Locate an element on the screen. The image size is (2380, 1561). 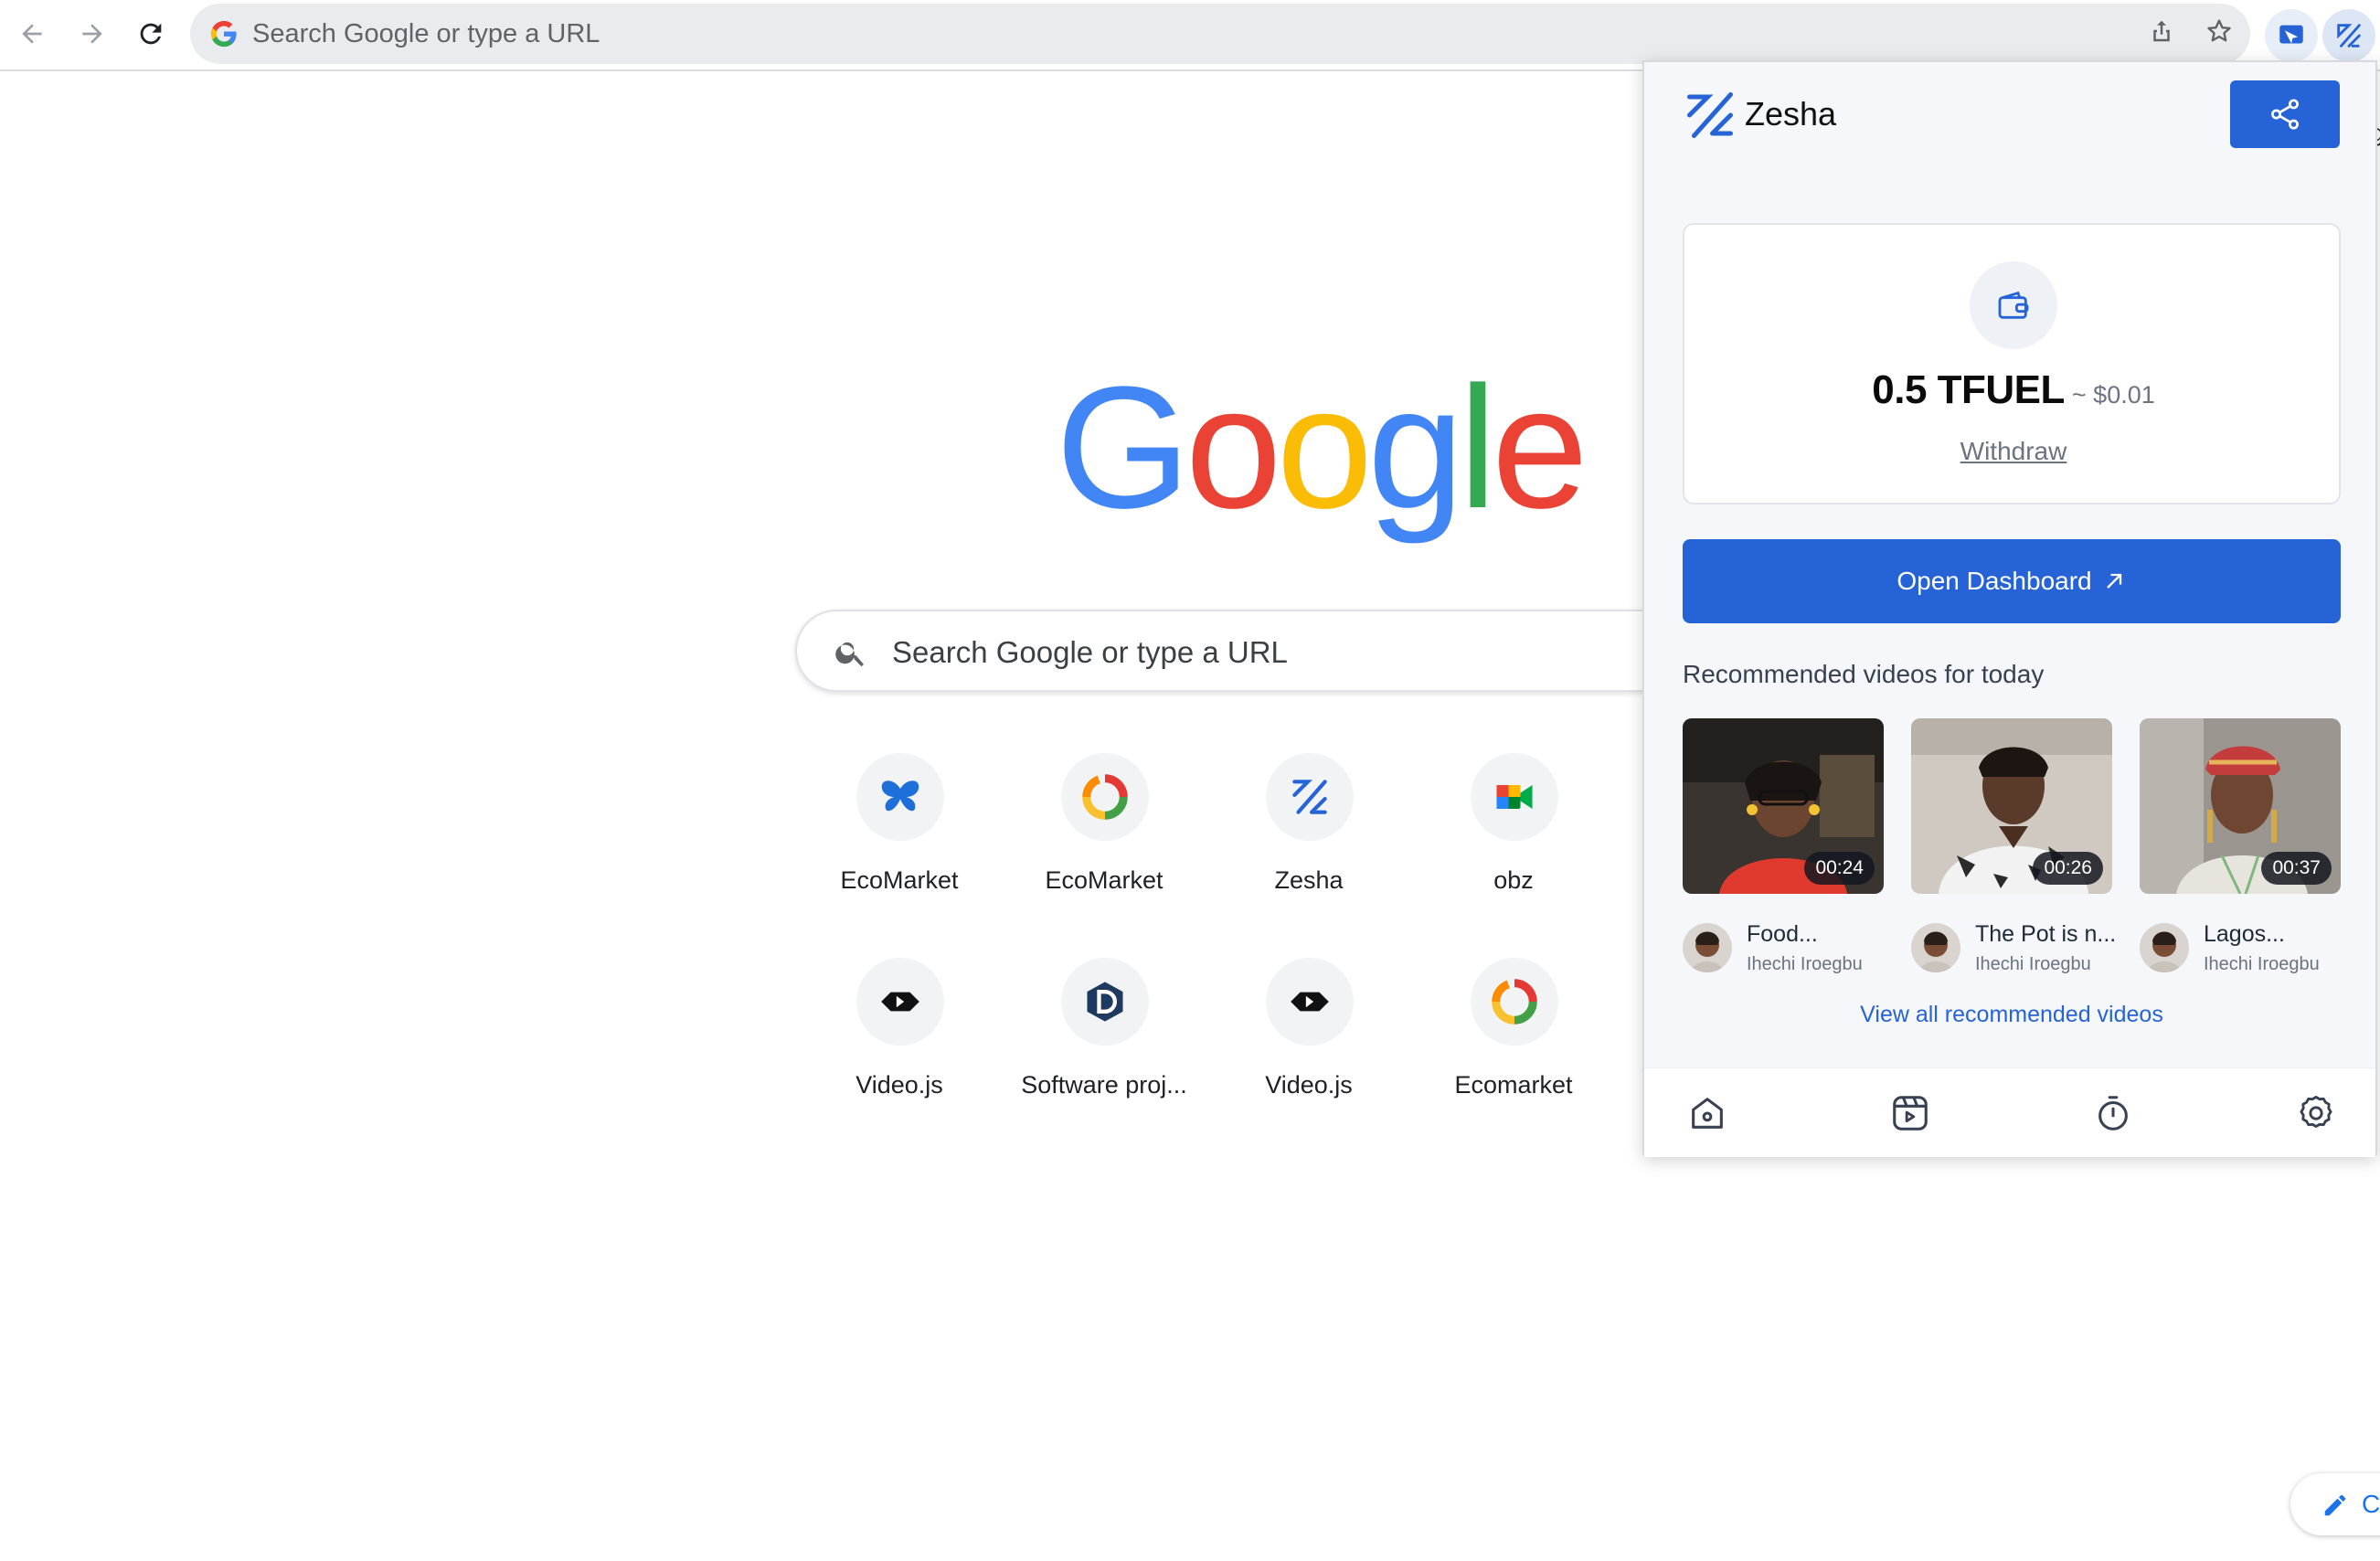
arrow-right-icon is located at coordinates (92, 34).